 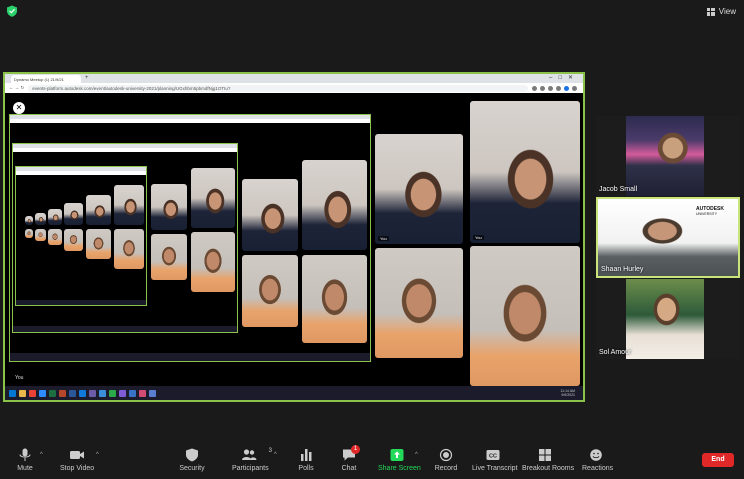 I want to click on window-controls-icon: ‒□✕, so click(x=564, y=77).